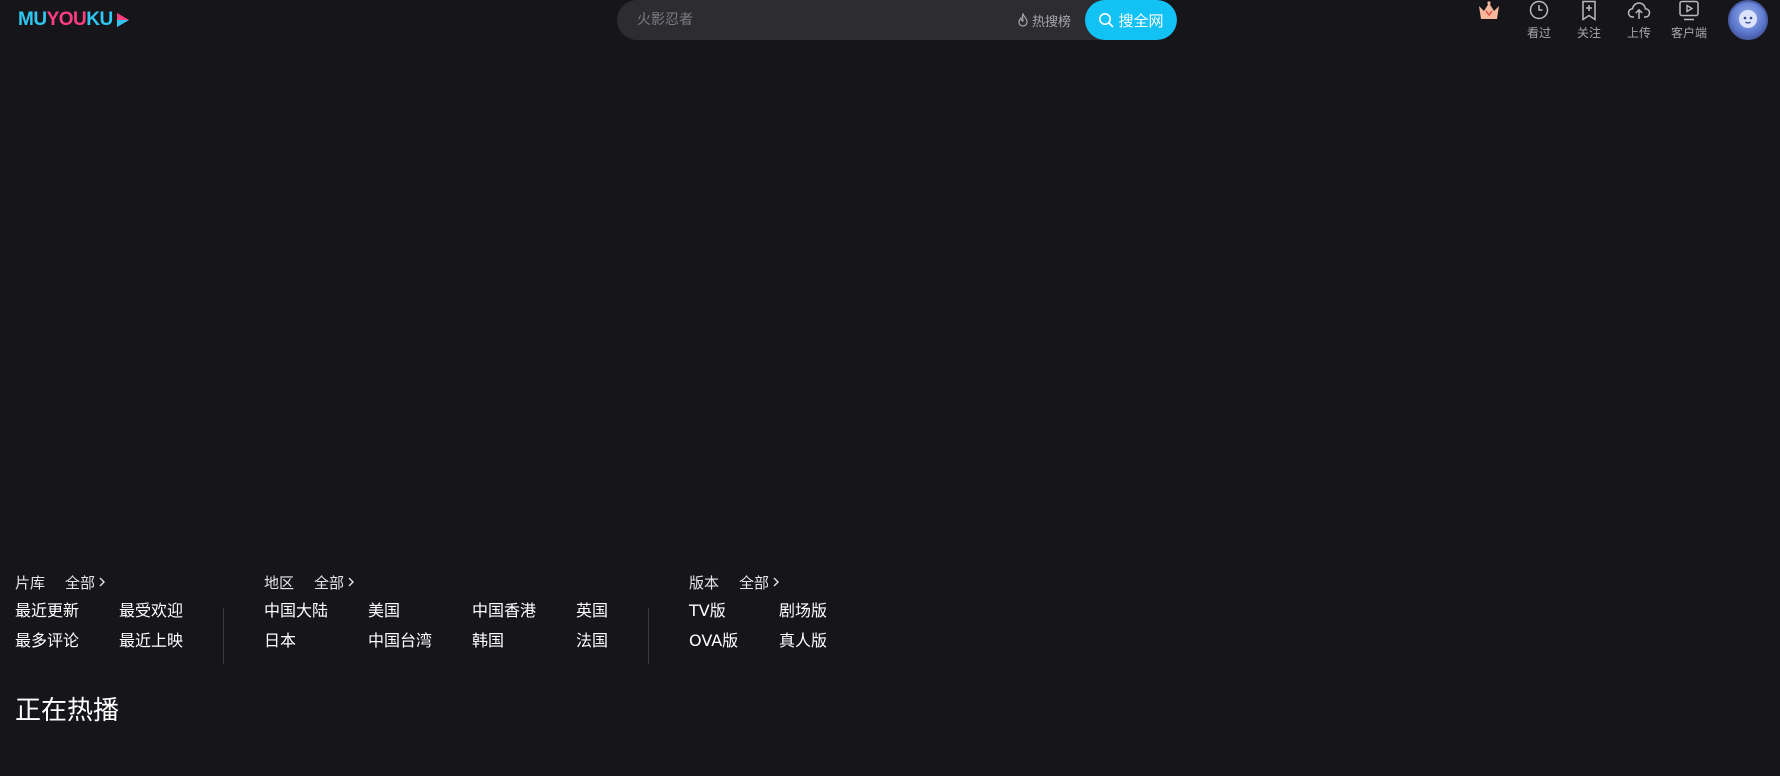 The width and height of the screenshot is (1780, 776). What do you see at coordinates (1638, 33) in the screenshot?
I see `toolbar-upload-label: 上传` at bounding box center [1638, 33].